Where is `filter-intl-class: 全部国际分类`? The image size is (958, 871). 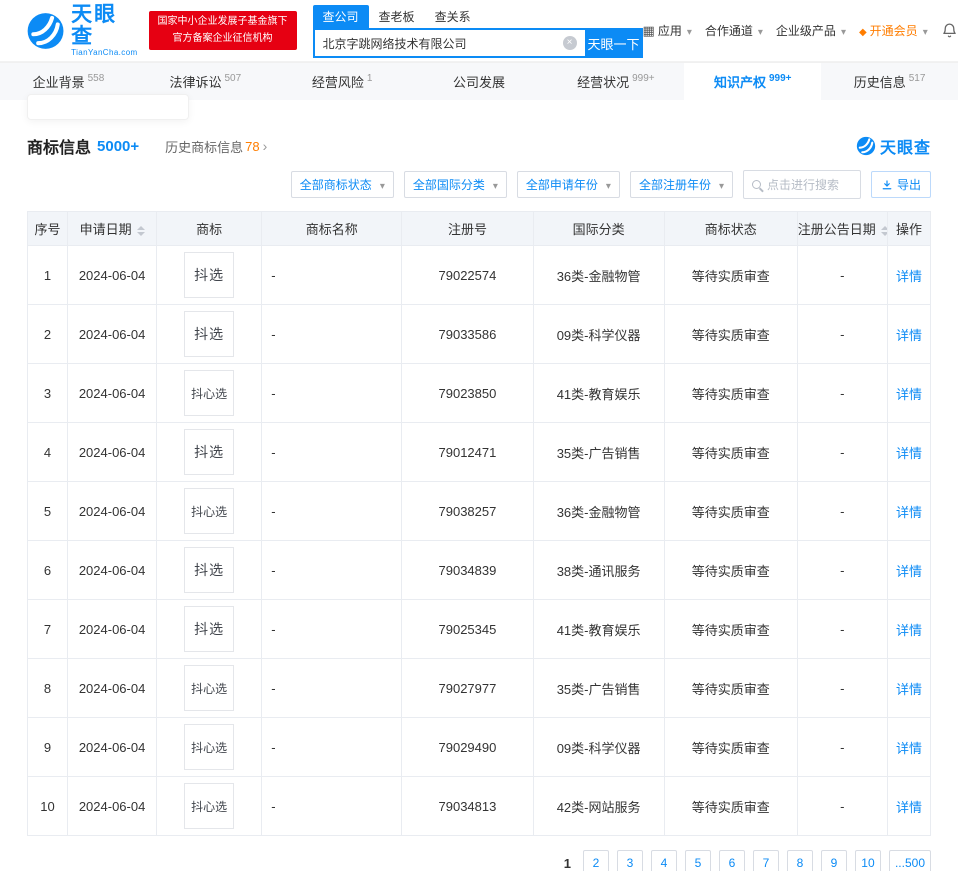 filter-intl-class: 全部国际分类 is located at coordinates (455, 184).